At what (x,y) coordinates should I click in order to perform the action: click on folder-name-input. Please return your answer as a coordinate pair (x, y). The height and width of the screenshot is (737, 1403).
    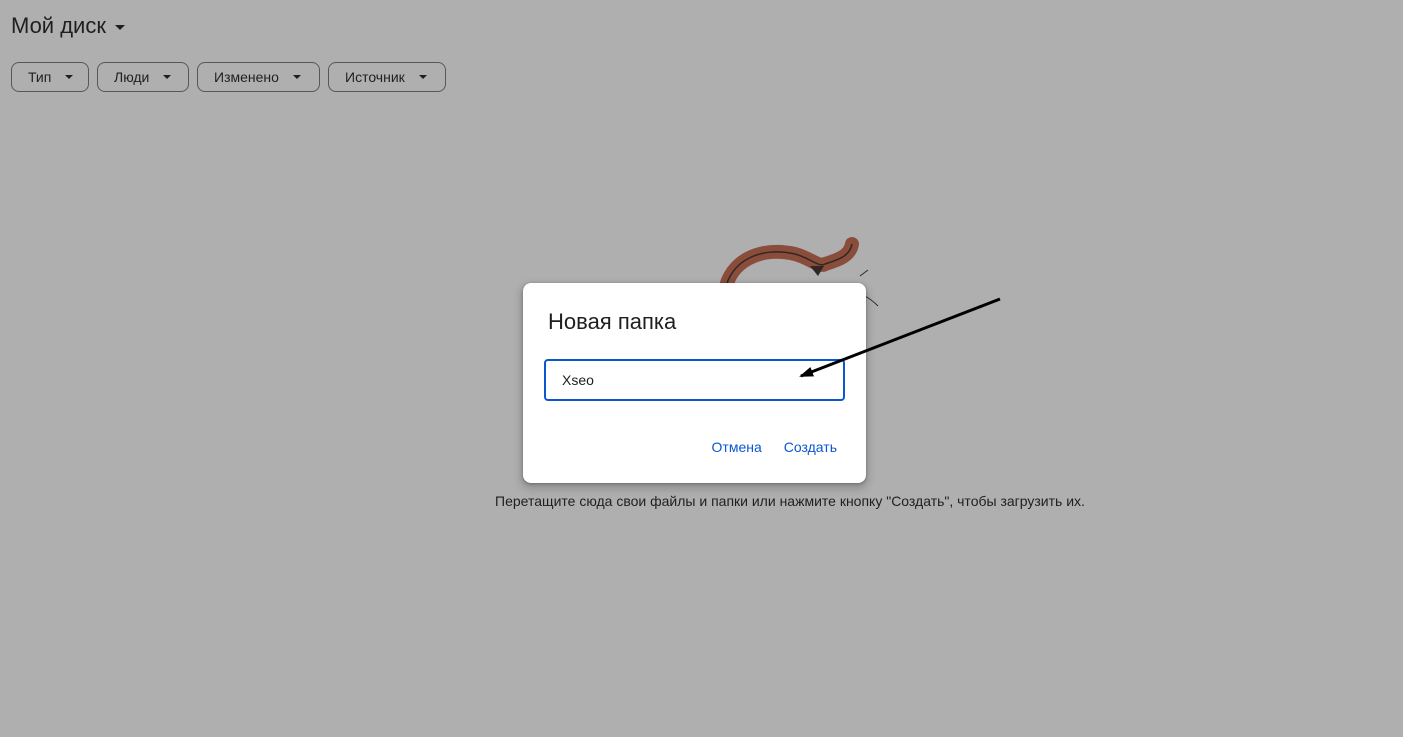
    Looking at the image, I should click on (694, 380).